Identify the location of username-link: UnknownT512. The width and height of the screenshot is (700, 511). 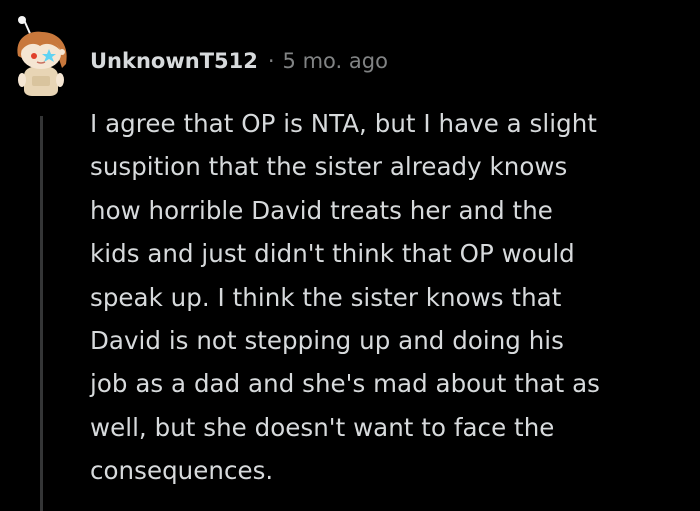
(174, 61).